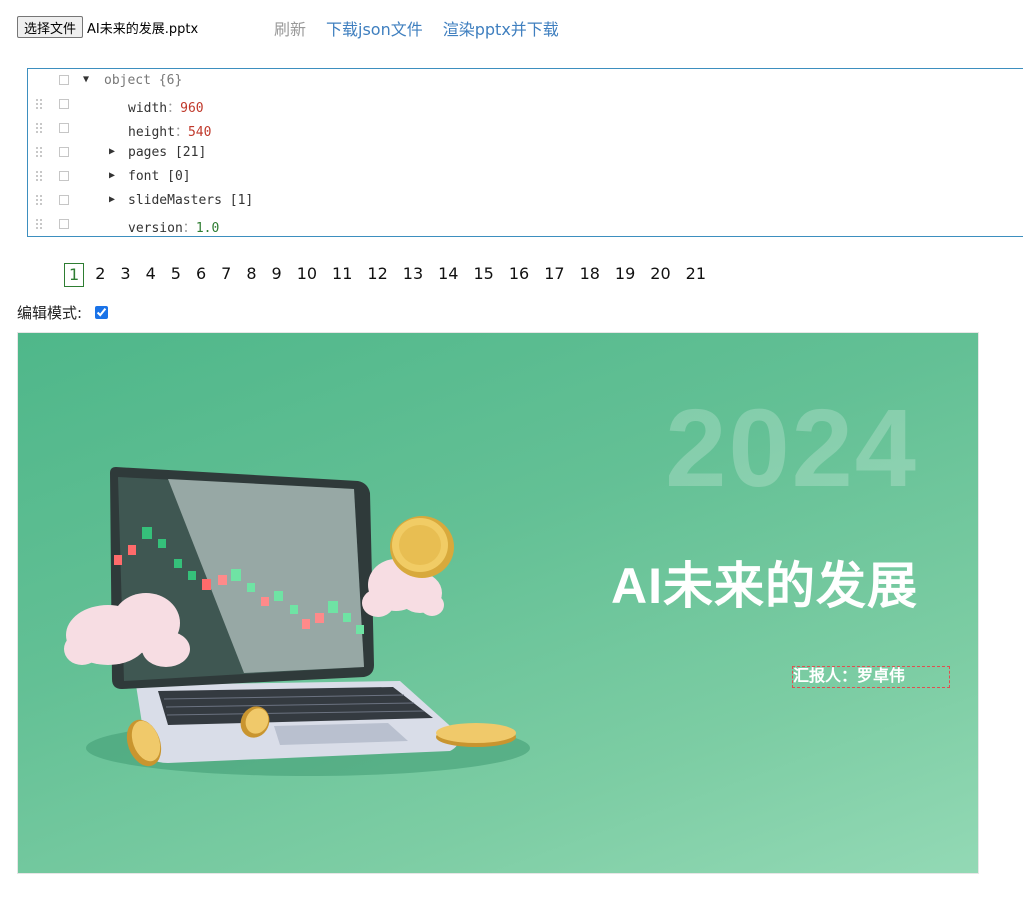 Image resolution: width=1023 pixels, height=907 pixels. Describe the element at coordinates (422, 547) in the screenshot. I see `coin-top` at that location.